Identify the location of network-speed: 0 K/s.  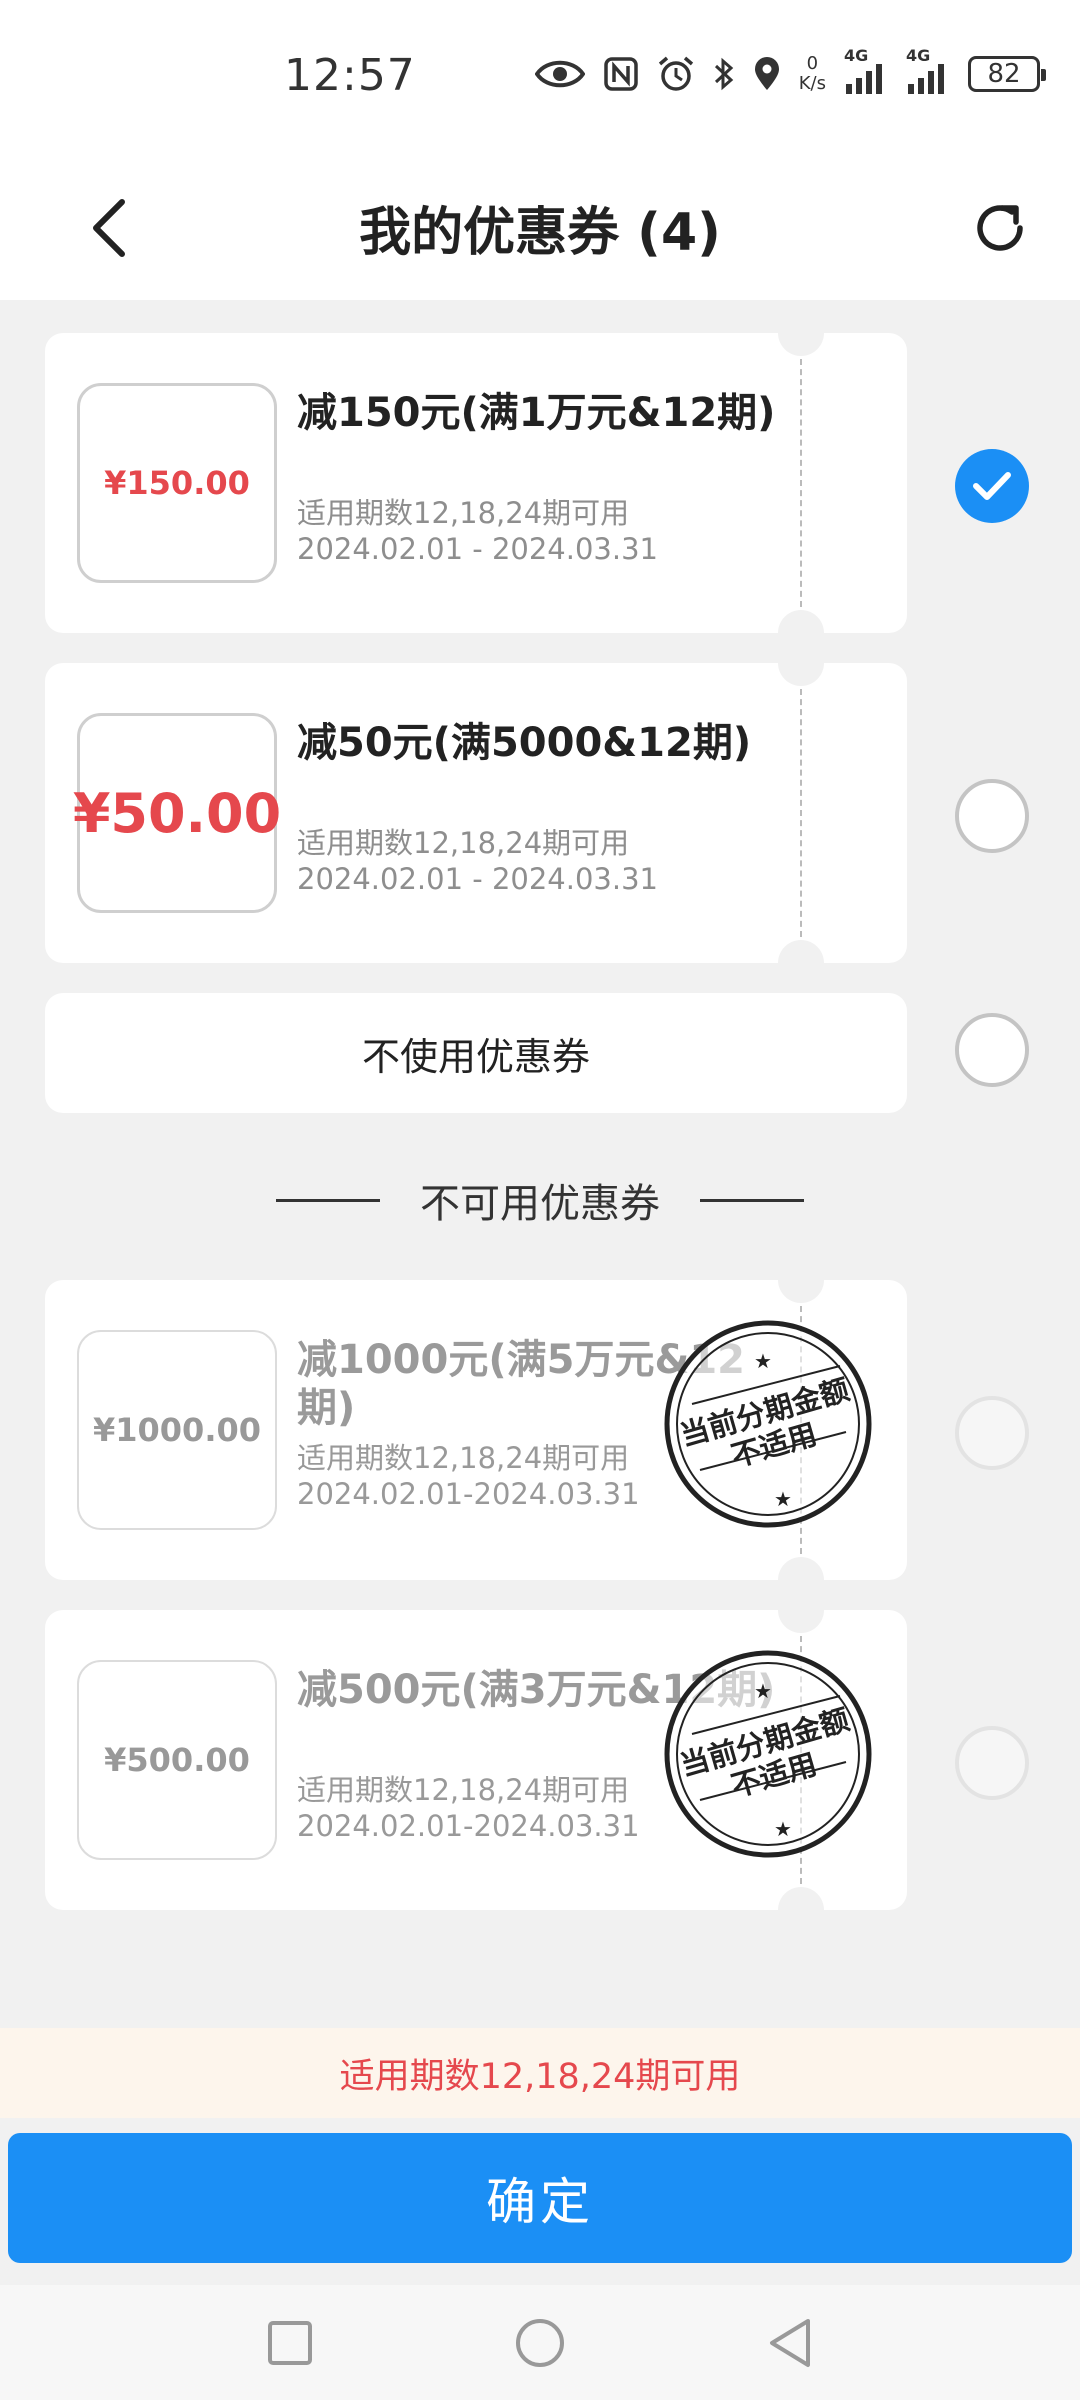
(812, 73).